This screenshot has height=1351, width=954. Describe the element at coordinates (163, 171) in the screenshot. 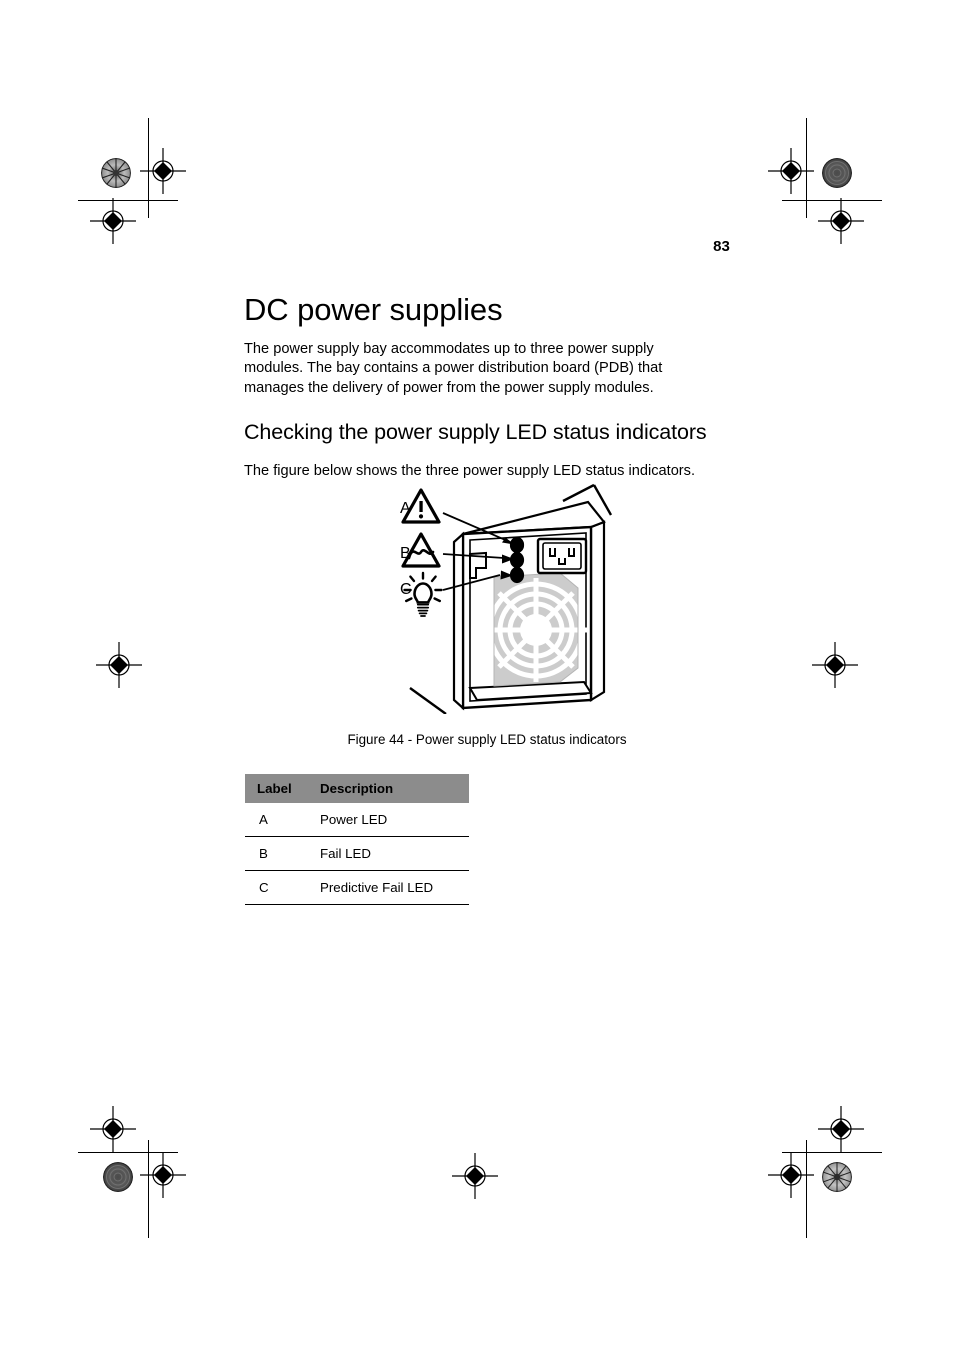

I see `registration-mark-top-left-inner` at that location.